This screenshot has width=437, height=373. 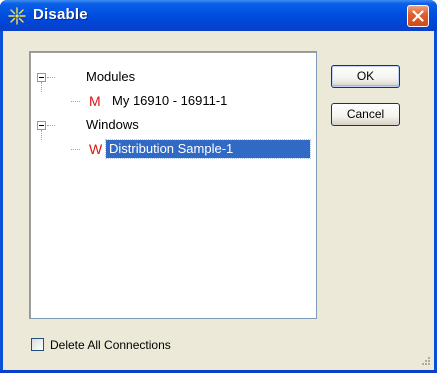 What do you see at coordinates (96, 149) in the screenshot?
I see `window-type-icon: W` at bounding box center [96, 149].